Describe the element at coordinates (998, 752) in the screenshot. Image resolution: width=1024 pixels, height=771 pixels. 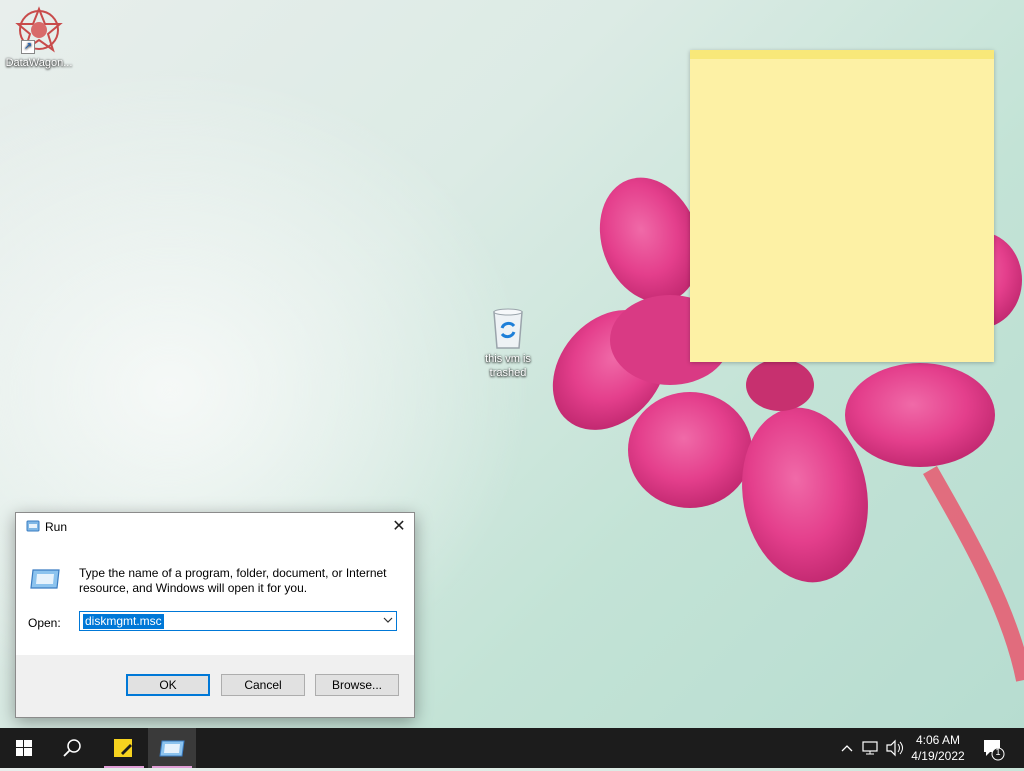
I see `notification-count: 1` at that location.